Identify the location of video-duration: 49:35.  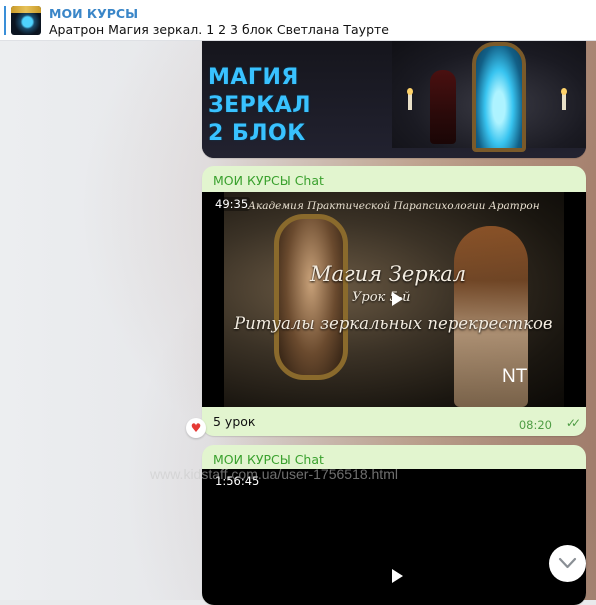
(232, 204).